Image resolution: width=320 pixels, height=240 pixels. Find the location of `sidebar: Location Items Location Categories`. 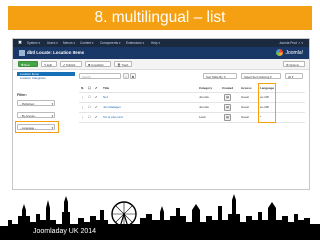

sidebar: Location Items Location Categories is located at coordinates (46, 76).